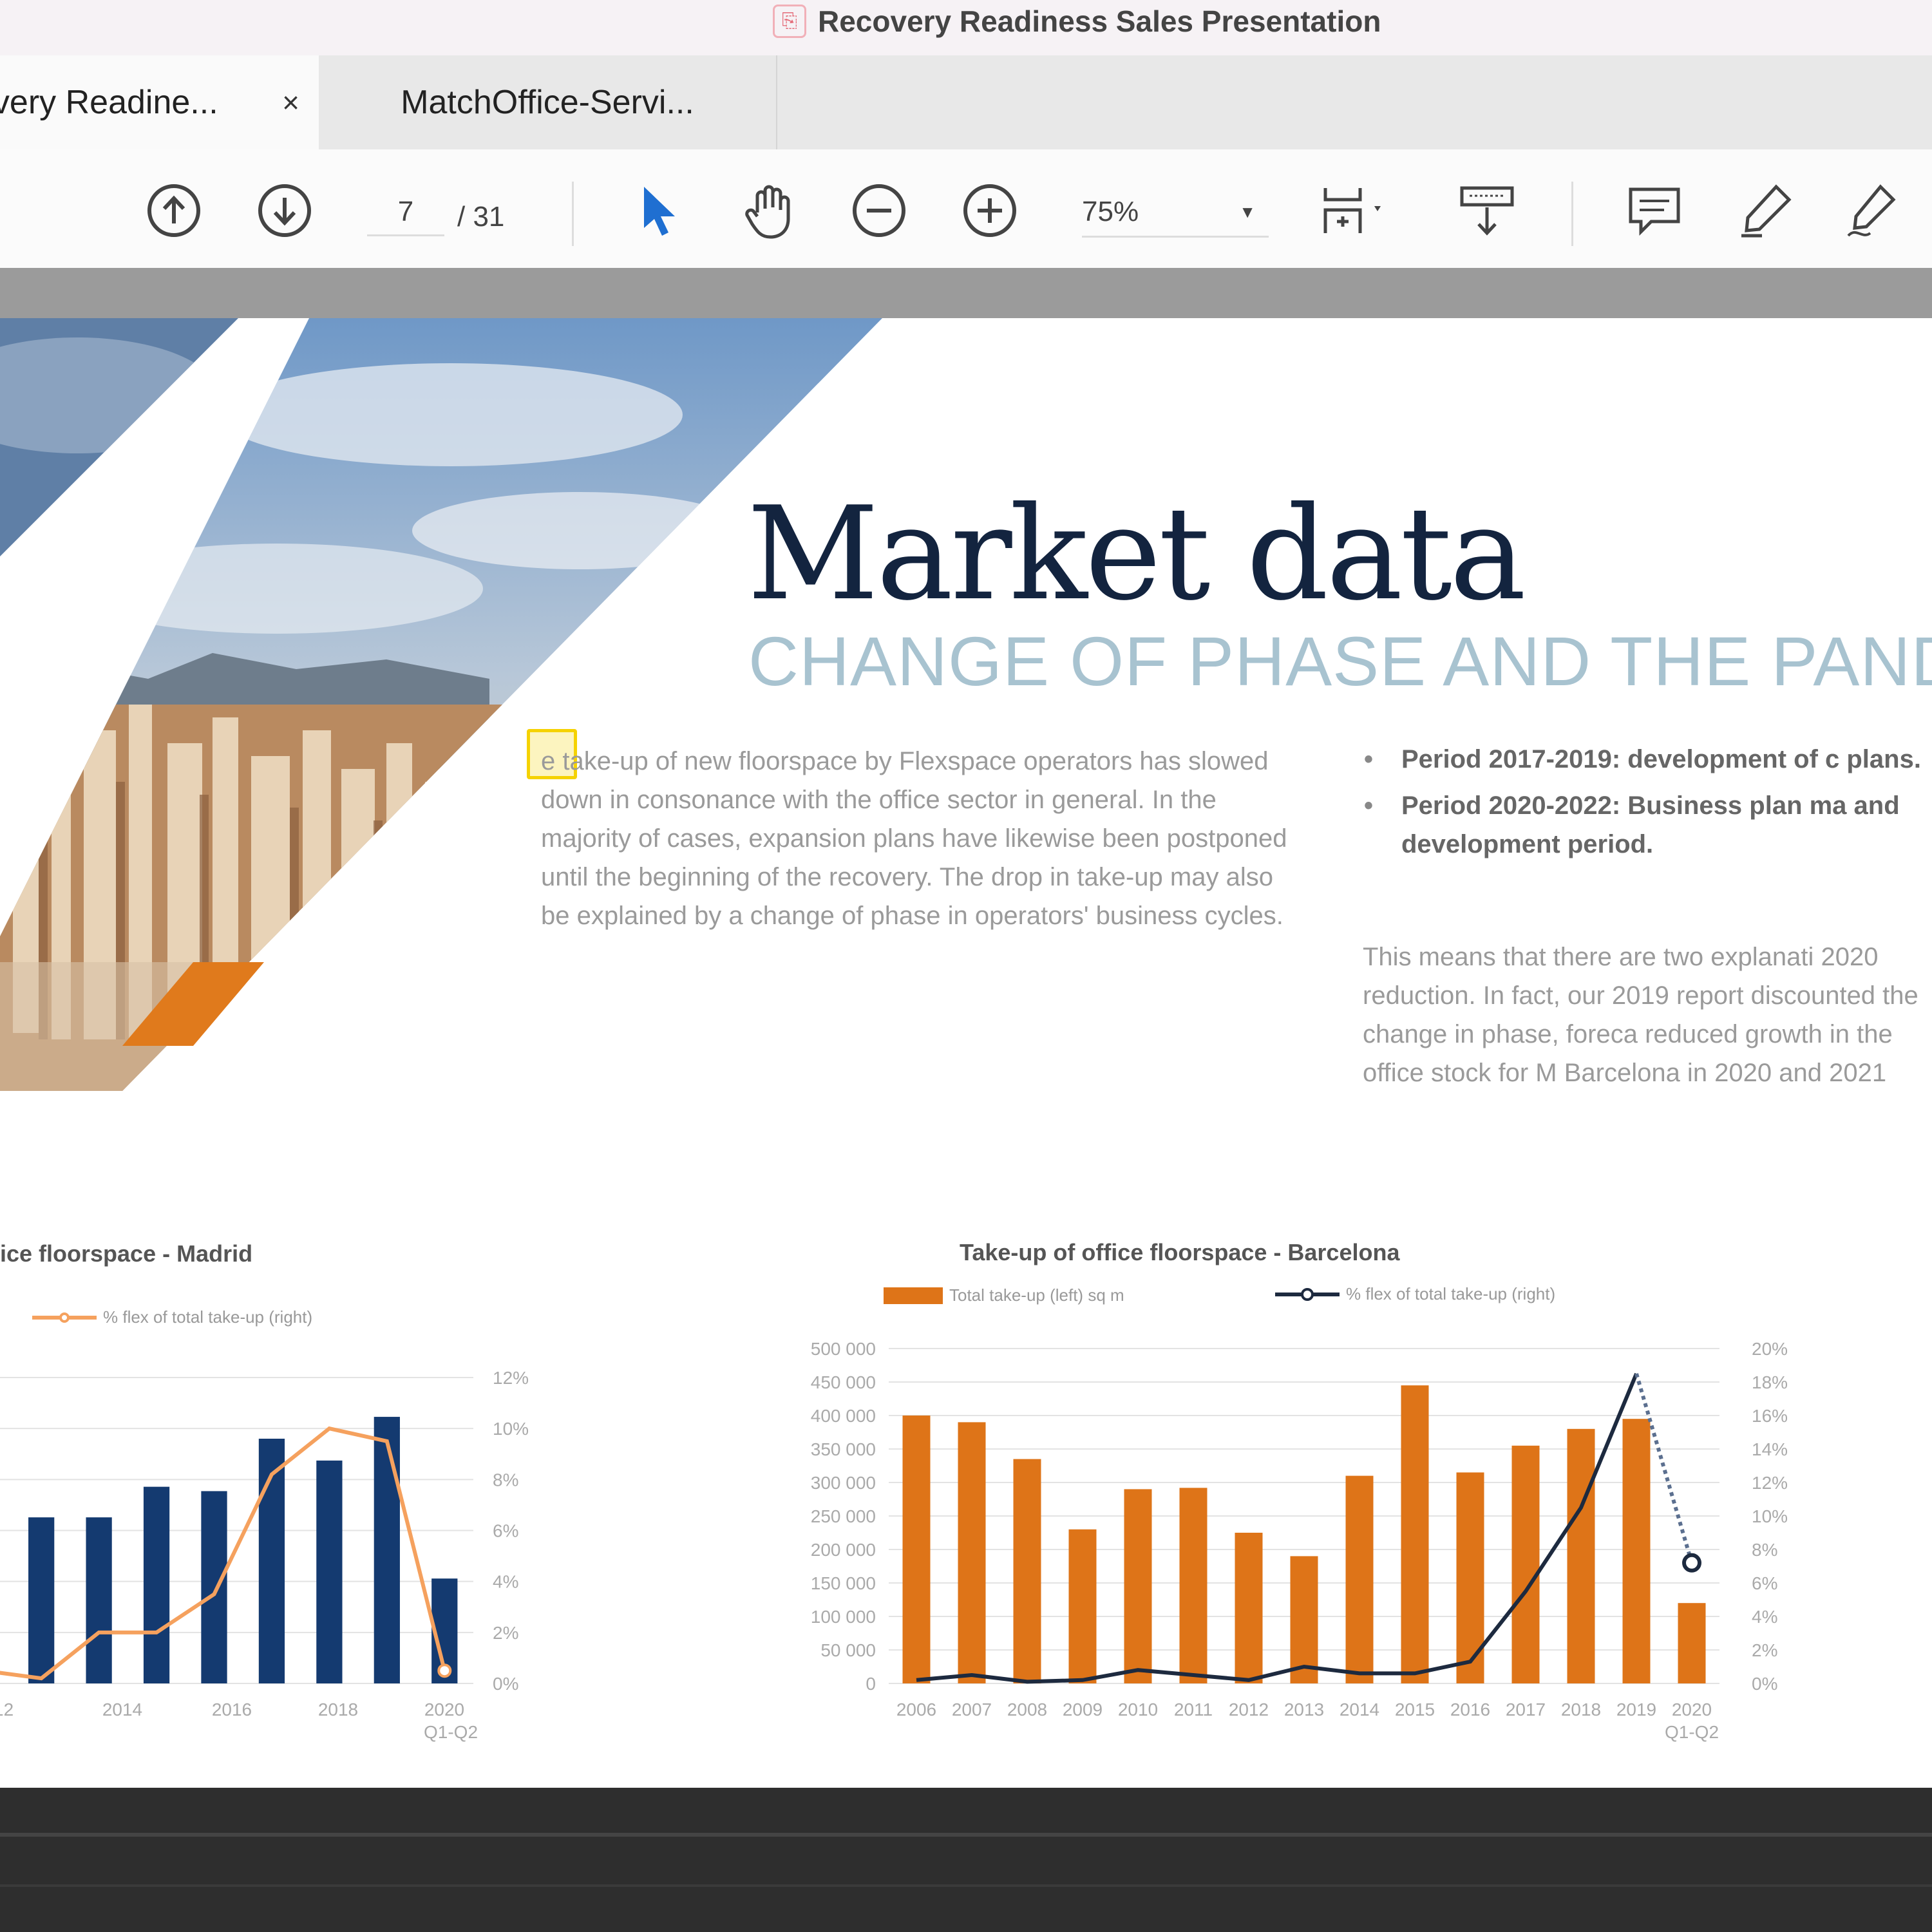  Describe the element at coordinates (1770, 1416) in the screenshot. I see `right-axis-tick-label: 16%` at that location.